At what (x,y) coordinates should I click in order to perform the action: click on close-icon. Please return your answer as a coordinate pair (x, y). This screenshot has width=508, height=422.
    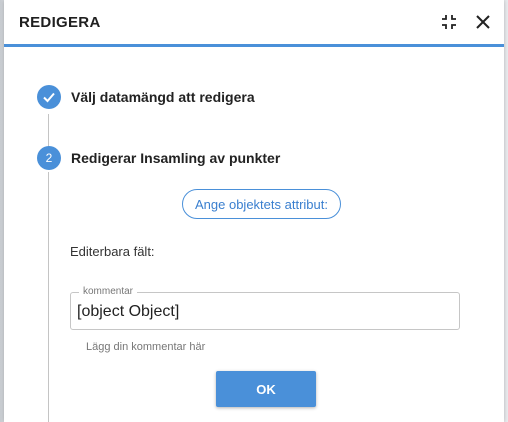
    Looking at the image, I should click on (483, 22).